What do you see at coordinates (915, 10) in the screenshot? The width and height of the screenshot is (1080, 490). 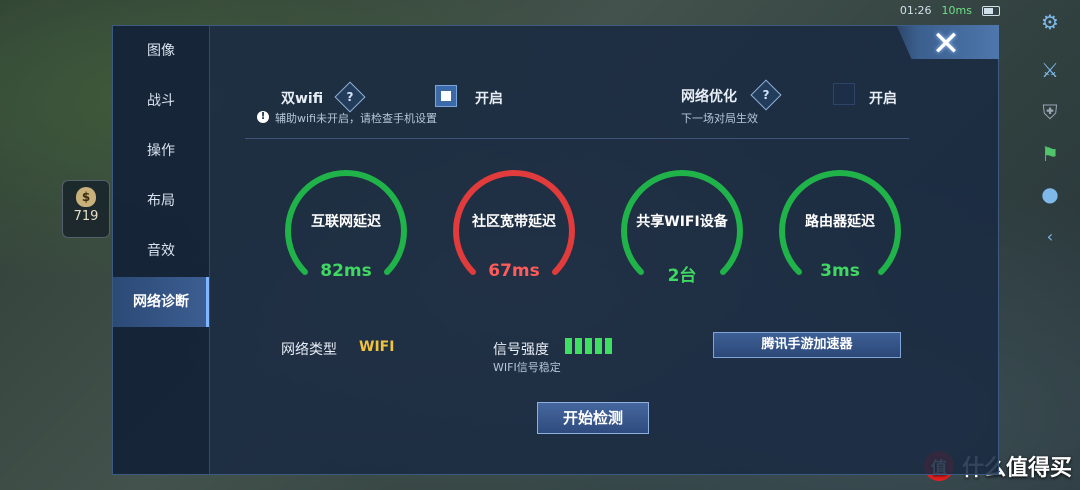 I see `clock: 01:26` at bounding box center [915, 10].